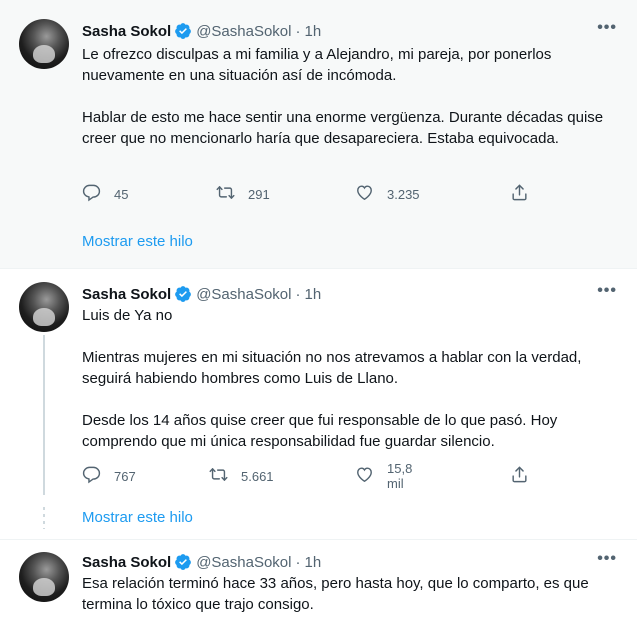 This screenshot has width=637, height=622. Describe the element at coordinates (125, 476) in the screenshot. I see `reply-count: 767` at that location.